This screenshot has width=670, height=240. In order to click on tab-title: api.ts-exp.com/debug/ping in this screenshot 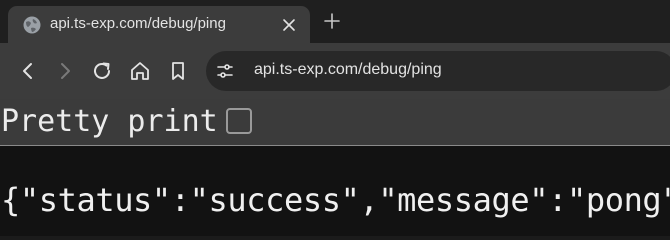, I will do `click(138, 23)`.